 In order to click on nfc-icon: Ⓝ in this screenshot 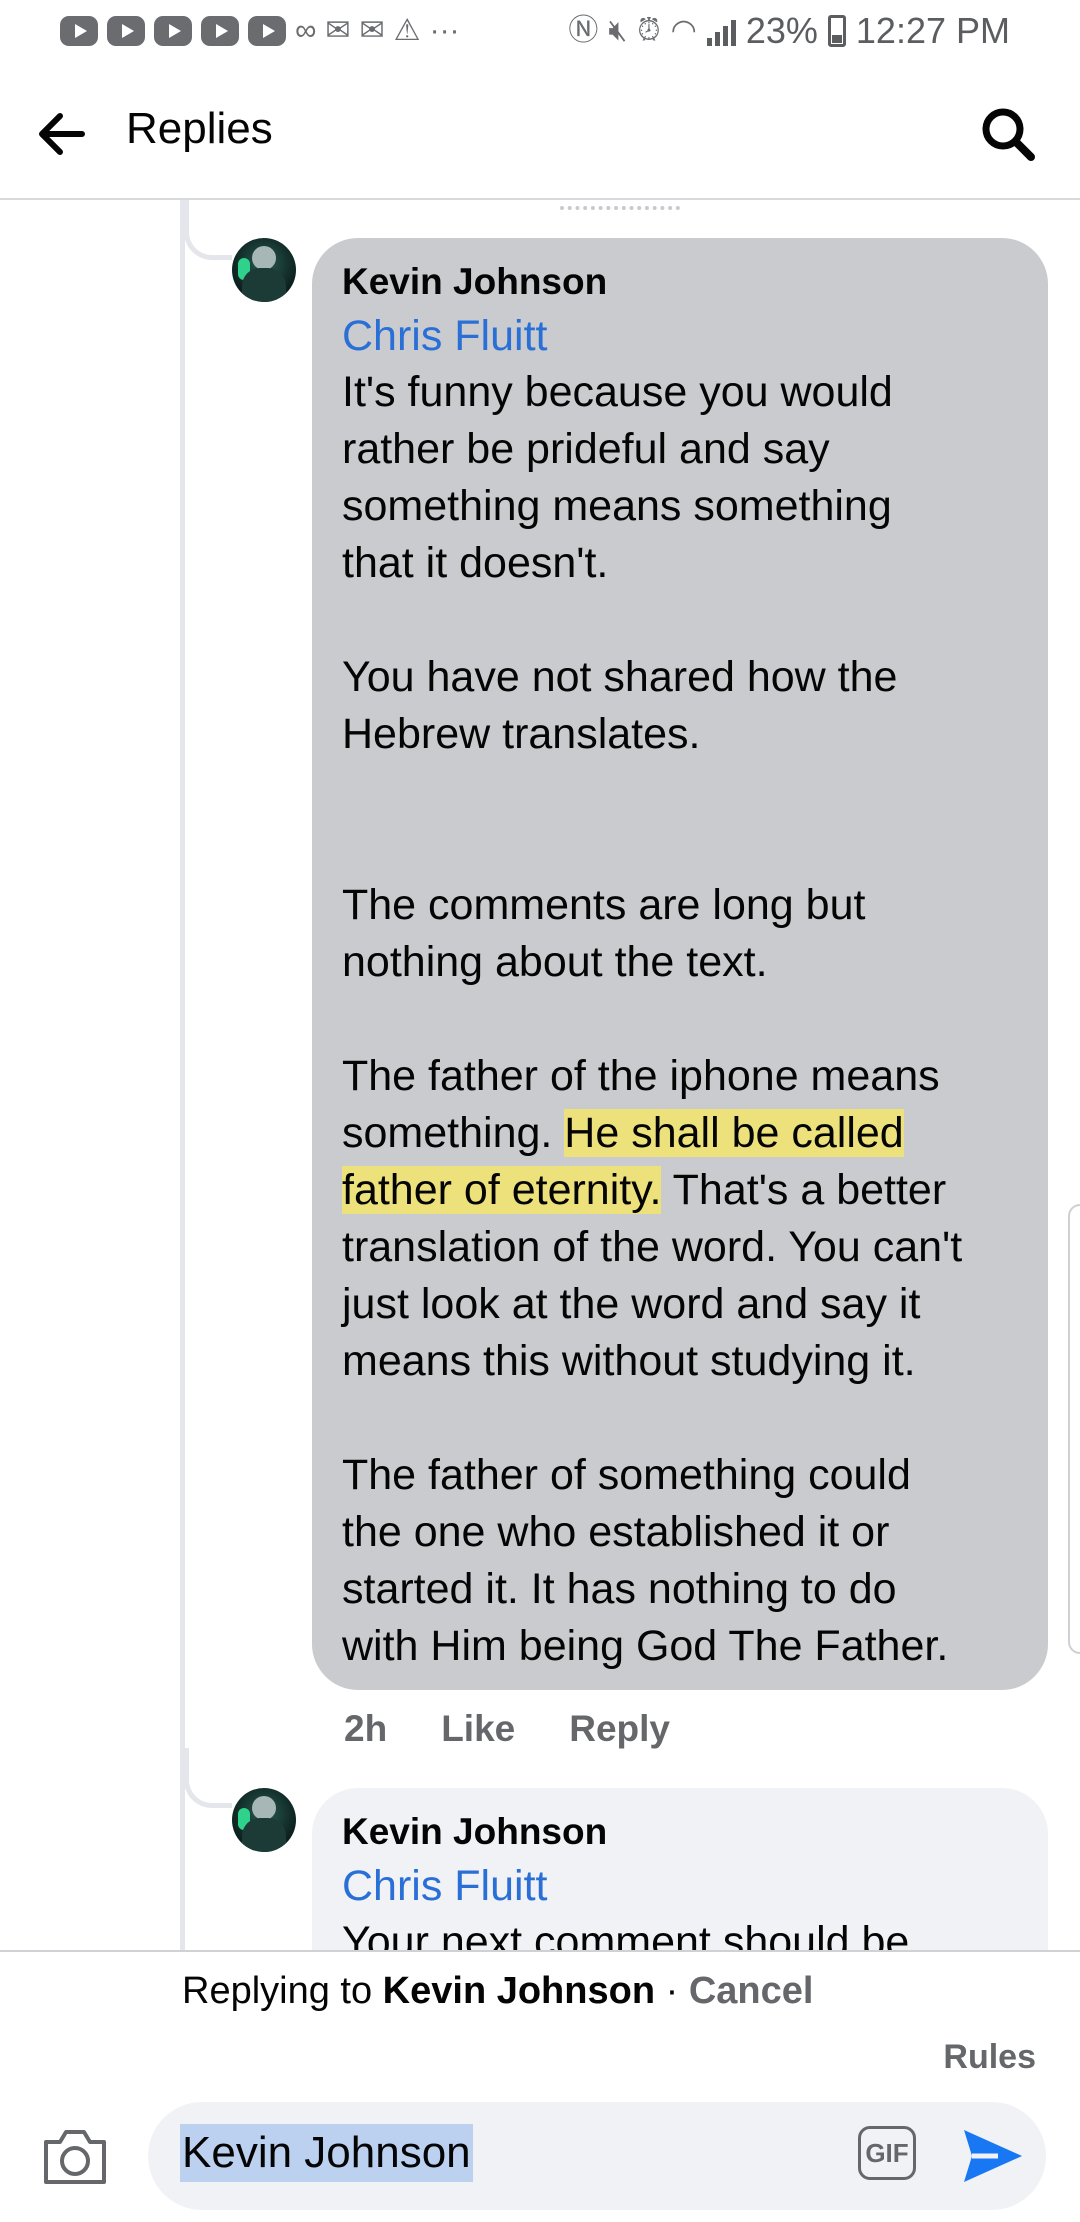, I will do `click(583, 30)`.